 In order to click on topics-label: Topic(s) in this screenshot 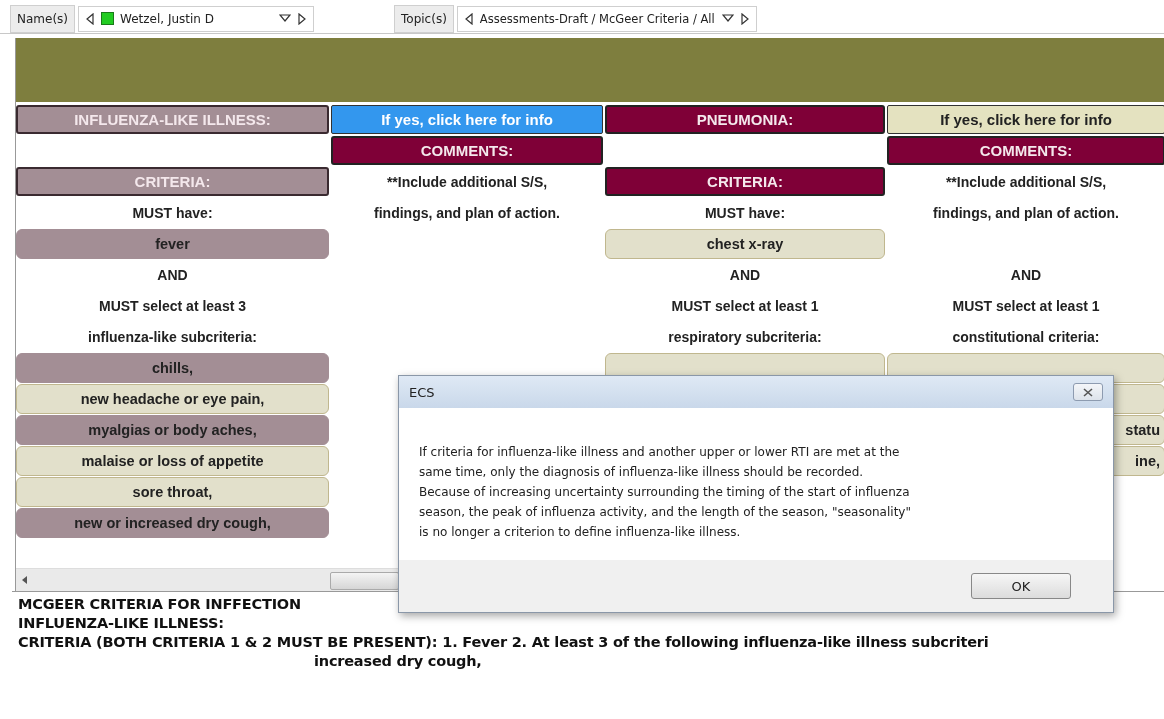, I will do `click(424, 18)`.